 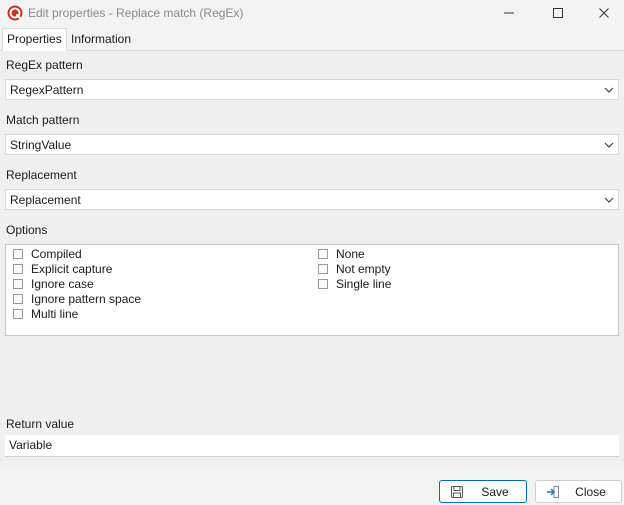 I want to click on match-pattern-value: StringValue, so click(x=41, y=145).